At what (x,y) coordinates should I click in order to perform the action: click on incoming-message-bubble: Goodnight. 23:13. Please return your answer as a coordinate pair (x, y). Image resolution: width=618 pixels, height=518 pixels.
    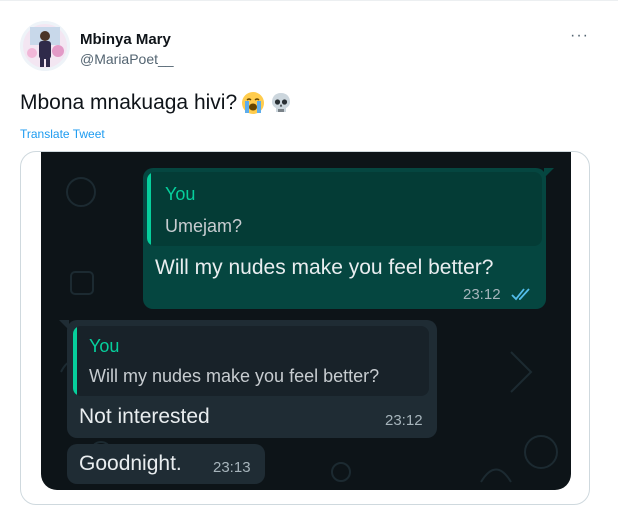
    Looking at the image, I should click on (166, 464).